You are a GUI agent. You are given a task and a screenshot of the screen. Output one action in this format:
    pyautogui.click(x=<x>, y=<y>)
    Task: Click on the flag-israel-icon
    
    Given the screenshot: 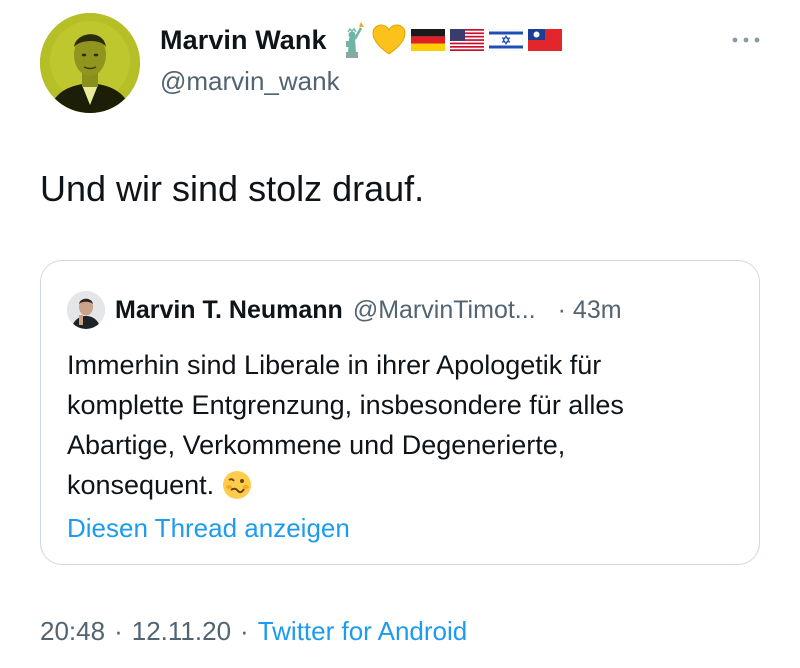 What is the action you would take?
    pyautogui.click(x=505, y=40)
    